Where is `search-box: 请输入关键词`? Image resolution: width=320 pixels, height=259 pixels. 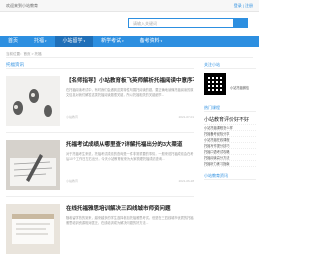
search-box: 请输入关键词 is located at coordinates (188, 23).